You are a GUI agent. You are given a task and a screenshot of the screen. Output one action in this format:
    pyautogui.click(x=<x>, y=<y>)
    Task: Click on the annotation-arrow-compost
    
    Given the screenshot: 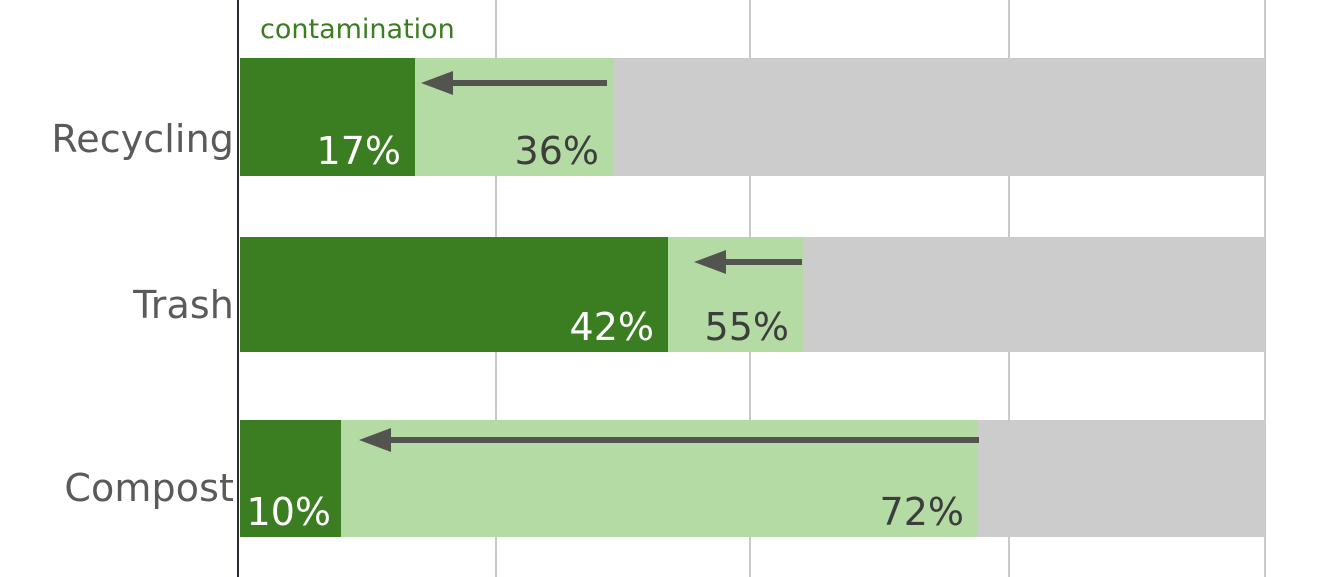 What is the action you would take?
    pyautogui.click(x=669, y=440)
    